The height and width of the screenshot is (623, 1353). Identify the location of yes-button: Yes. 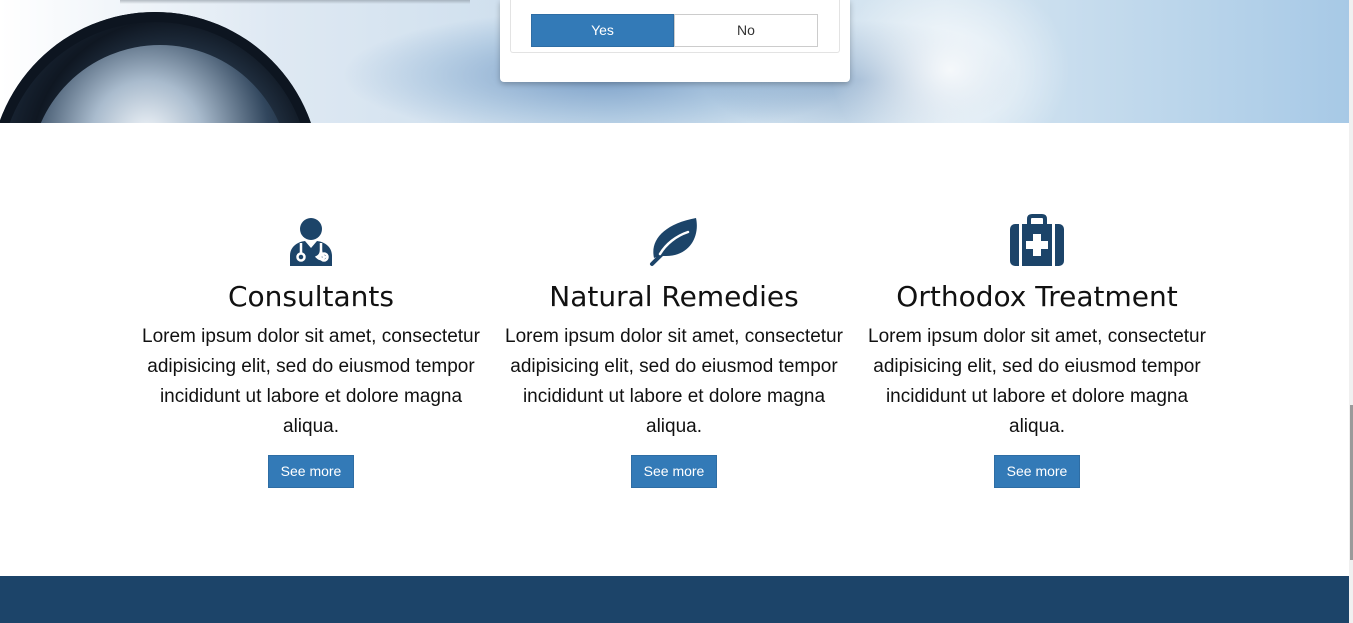
(602, 30).